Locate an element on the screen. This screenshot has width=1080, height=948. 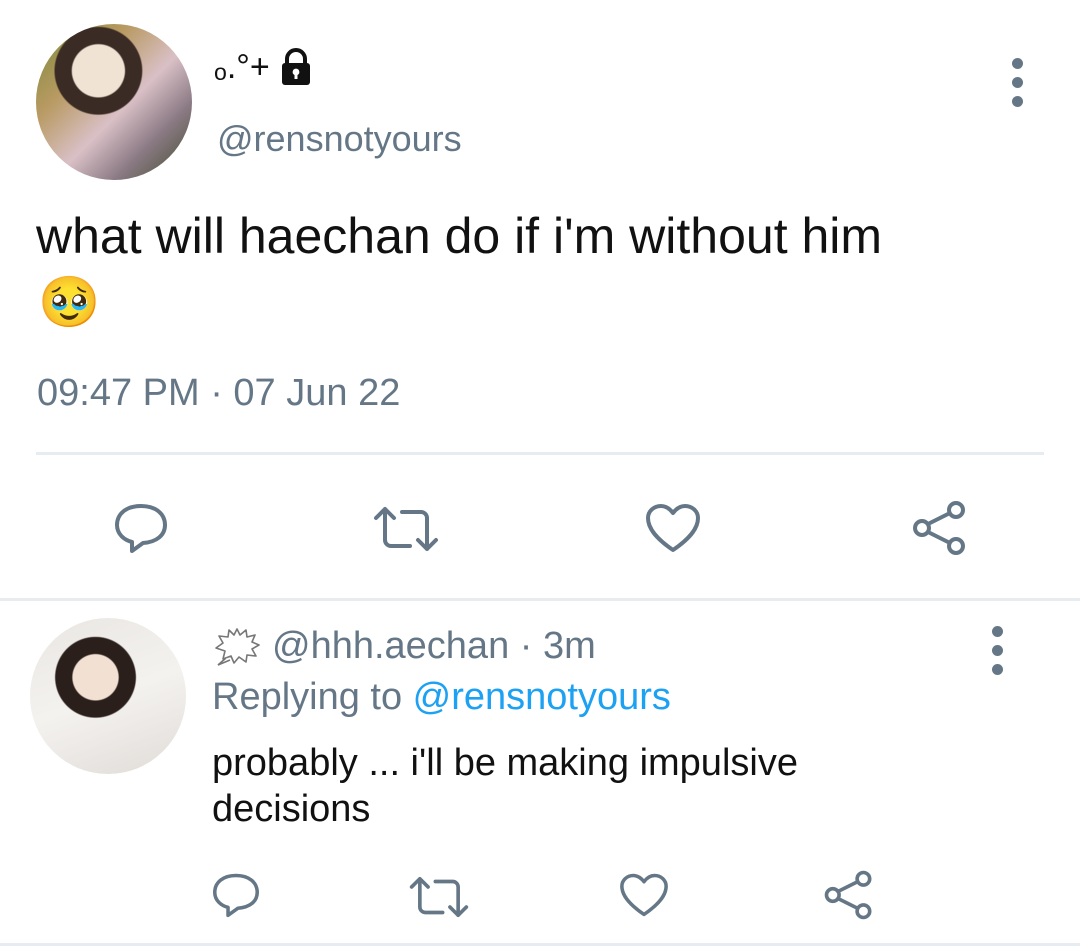
reply-more-options-icon is located at coordinates (997, 650).